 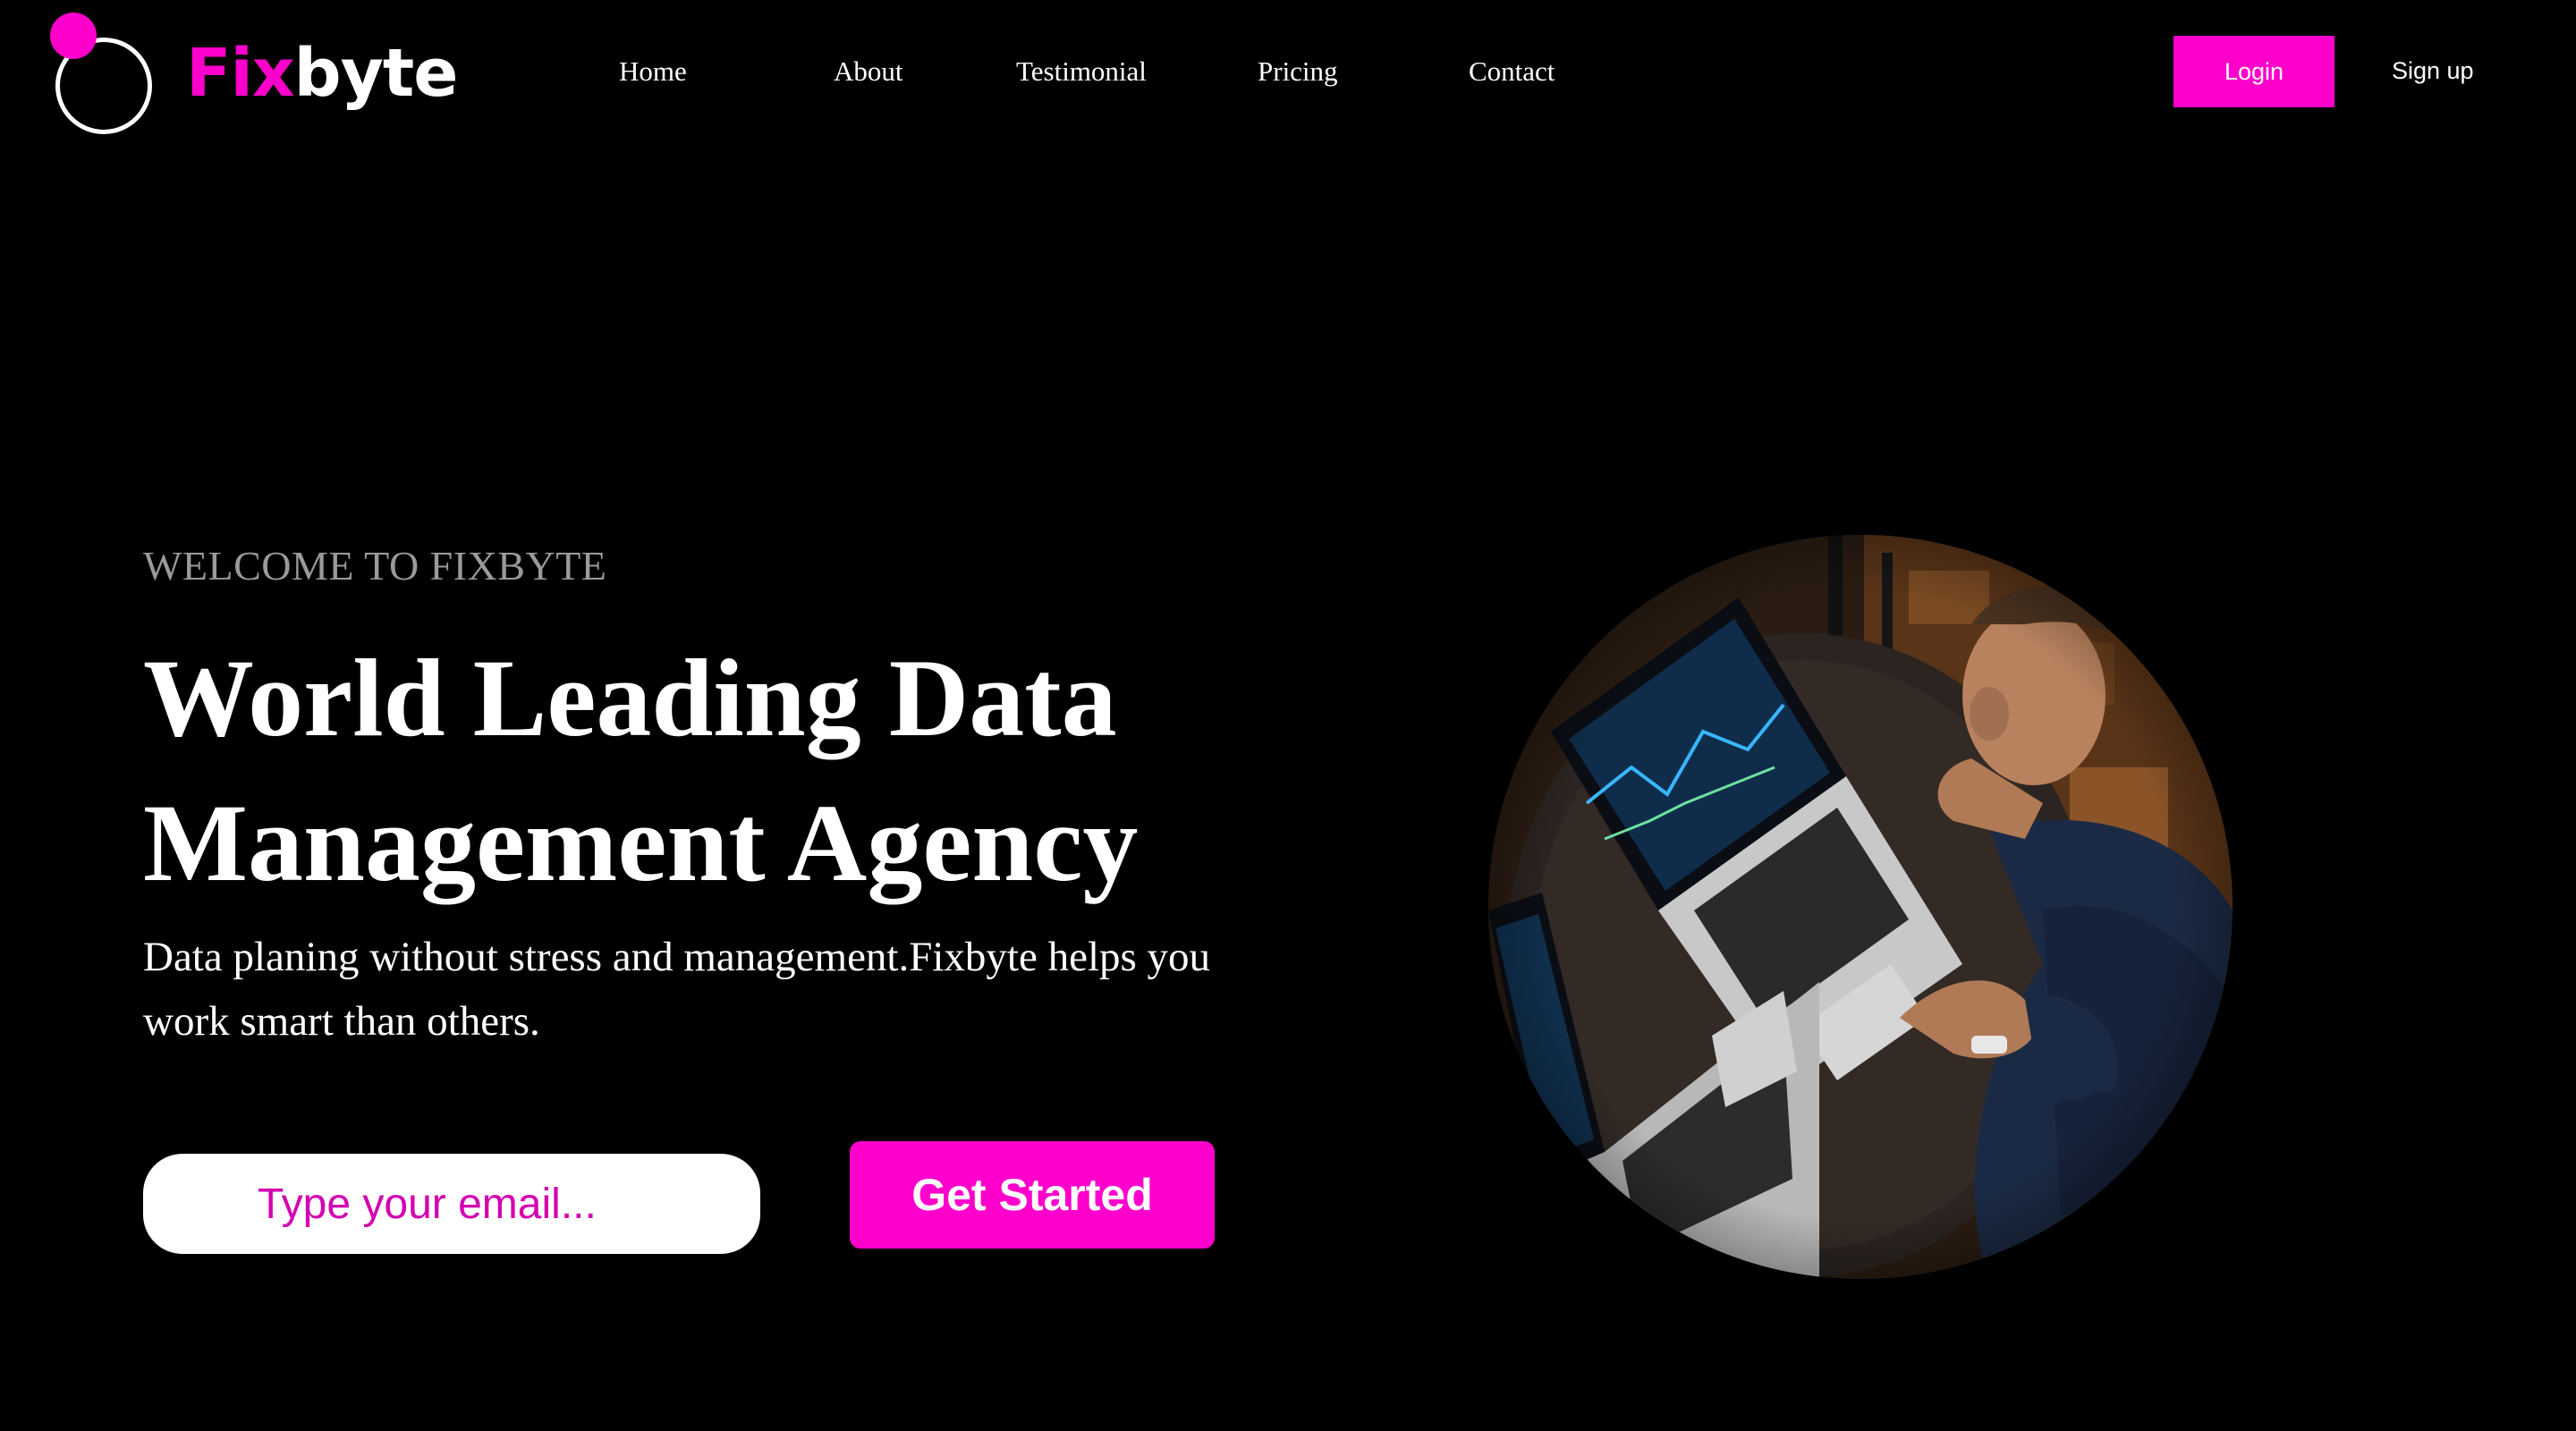 I want to click on hero-eyebrow: WELCOME TO FIXBYTE, so click(x=375, y=566).